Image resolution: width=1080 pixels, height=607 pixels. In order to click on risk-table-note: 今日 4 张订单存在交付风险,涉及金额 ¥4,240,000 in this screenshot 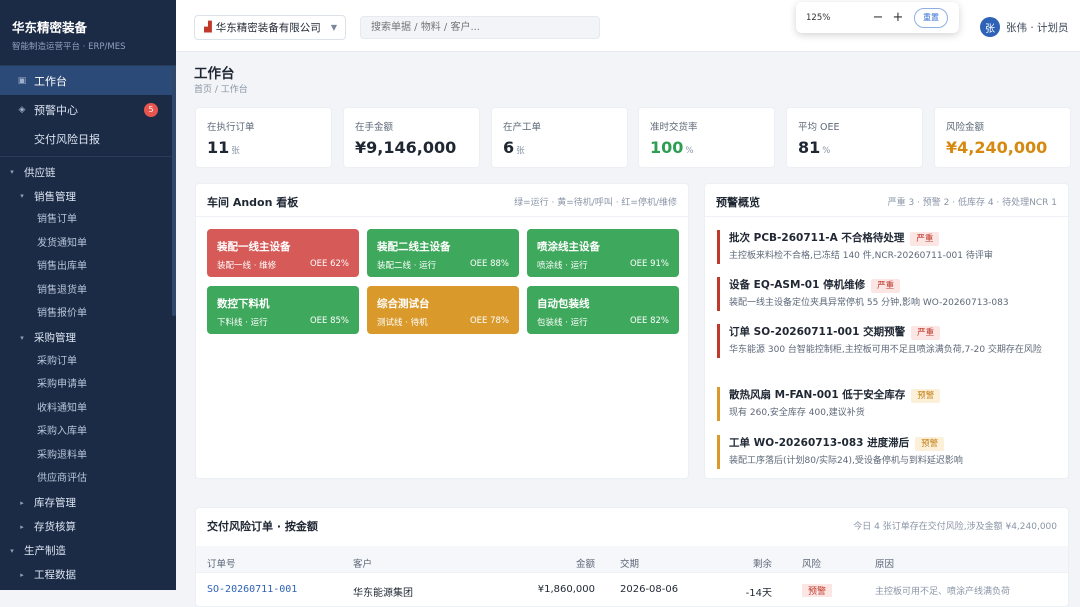, I will do `click(955, 527)`.